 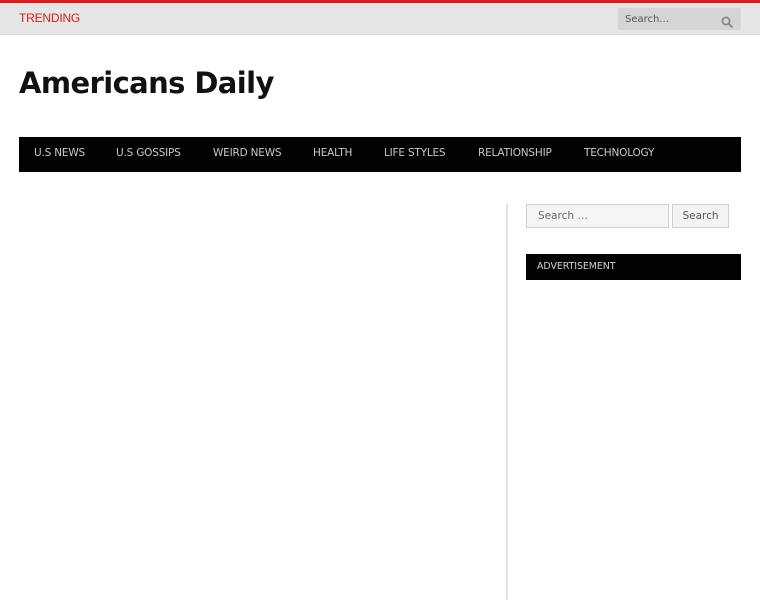 I want to click on advertisement-heading: ADVERTISEMENT, so click(x=633, y=267).